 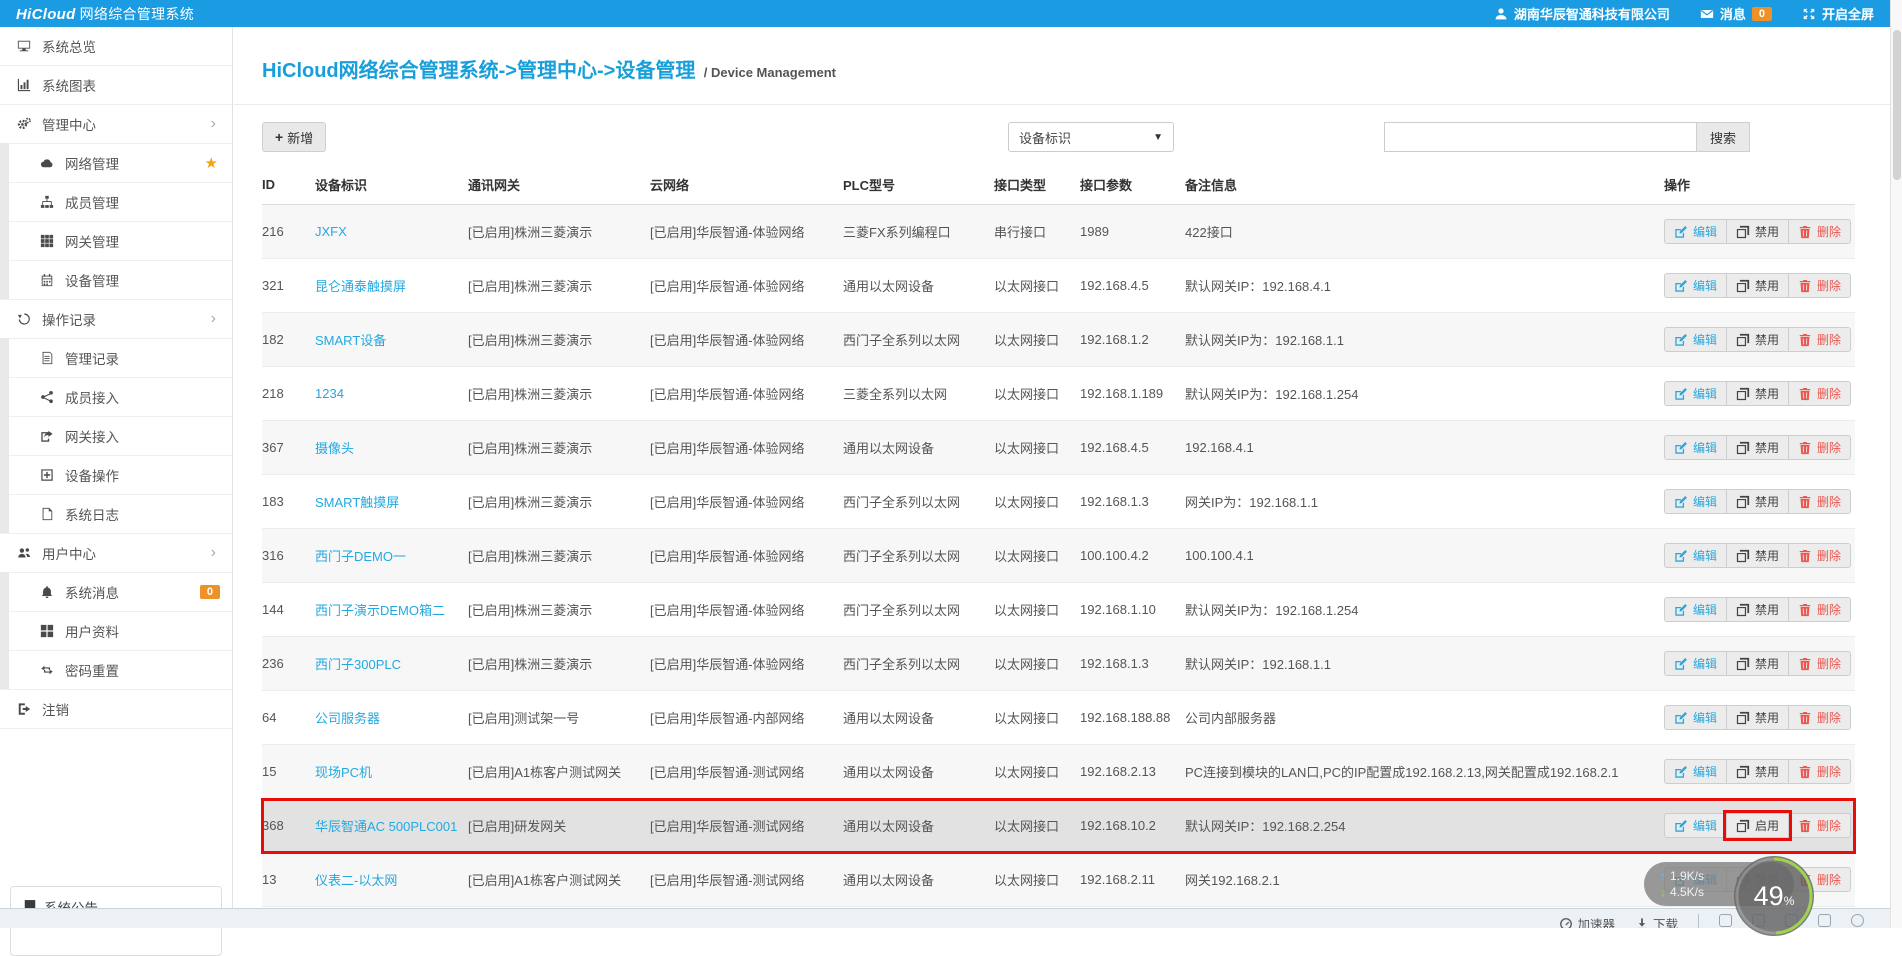 I want to click on column-header: 通讯网关, so click(x=559, y=185).